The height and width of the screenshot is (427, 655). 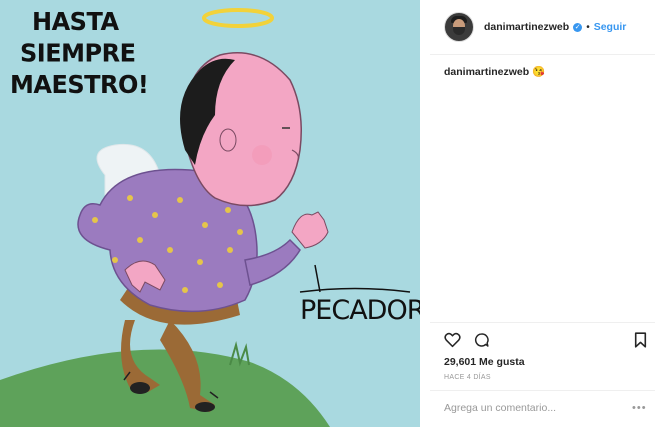 I want to click on post-header: danimartinezweb ✓ • Seguir, so click(x=542, y=27).